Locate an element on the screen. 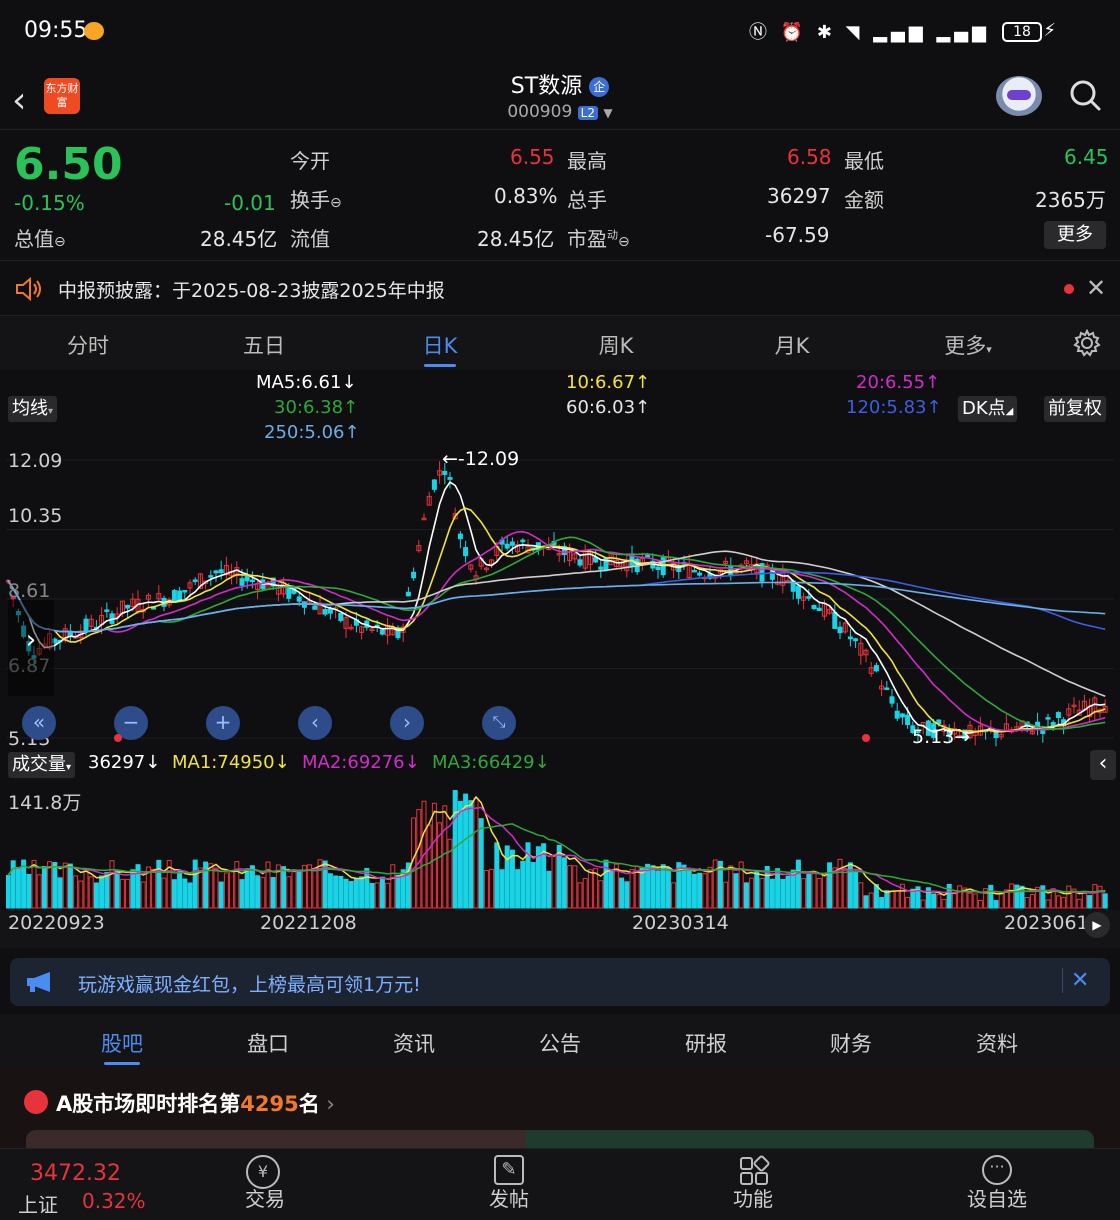  amount-value: 2365万 is located at coordinates (1070, 200).